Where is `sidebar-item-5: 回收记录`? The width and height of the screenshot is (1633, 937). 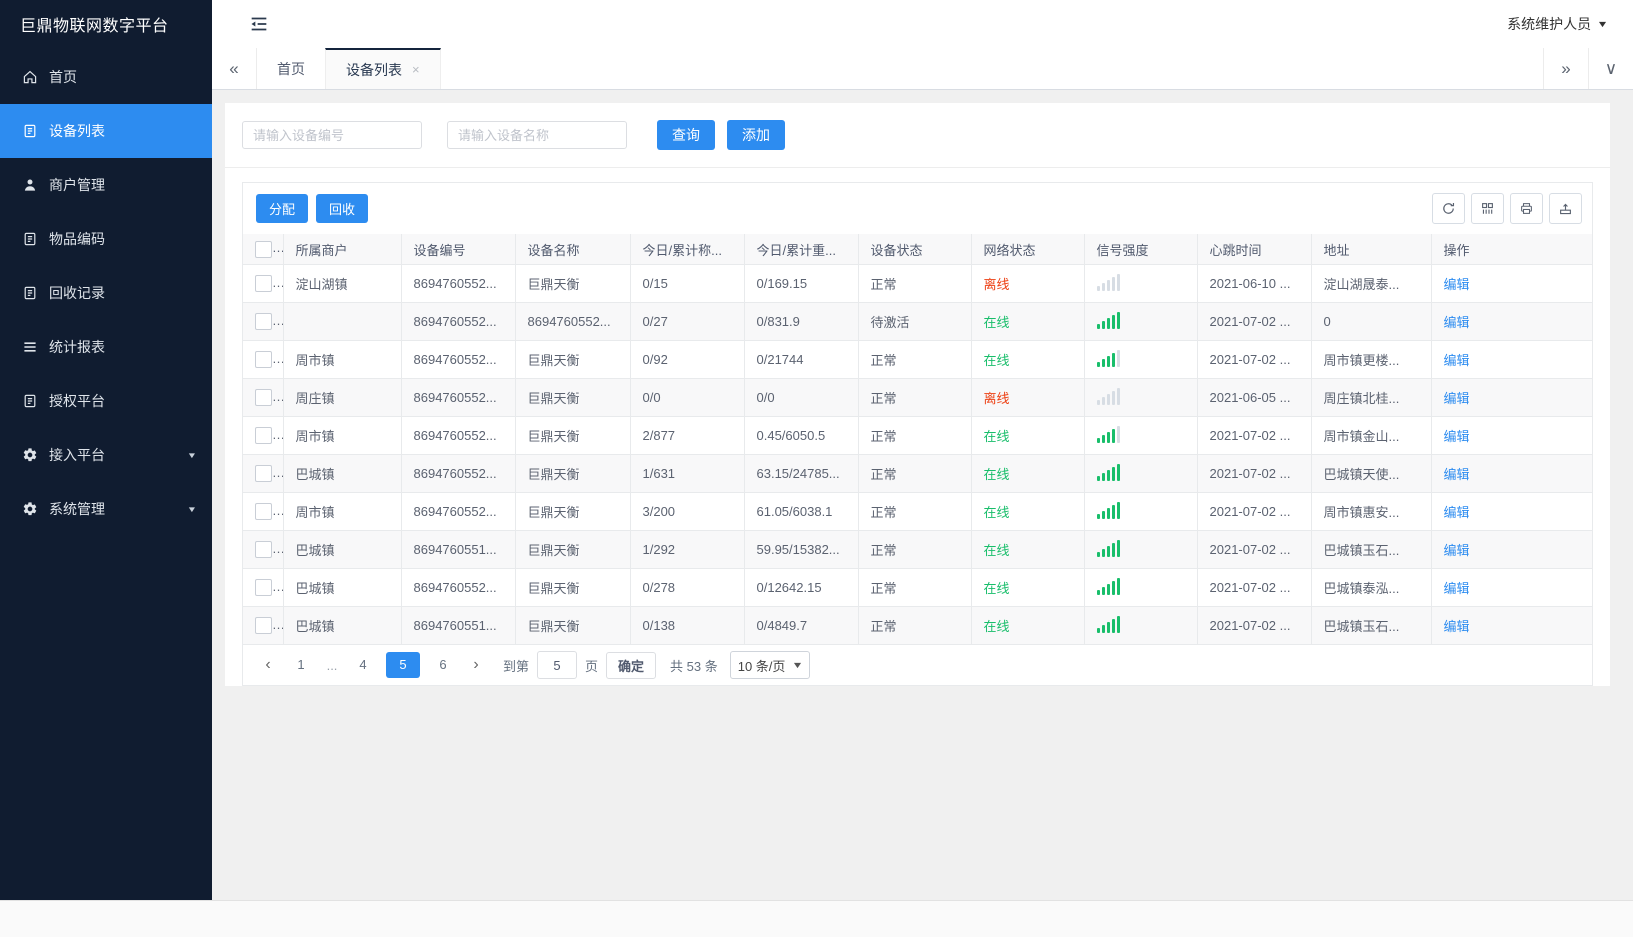
sidebar-item-5: 回收记录 is located at coordinates (106, 293).